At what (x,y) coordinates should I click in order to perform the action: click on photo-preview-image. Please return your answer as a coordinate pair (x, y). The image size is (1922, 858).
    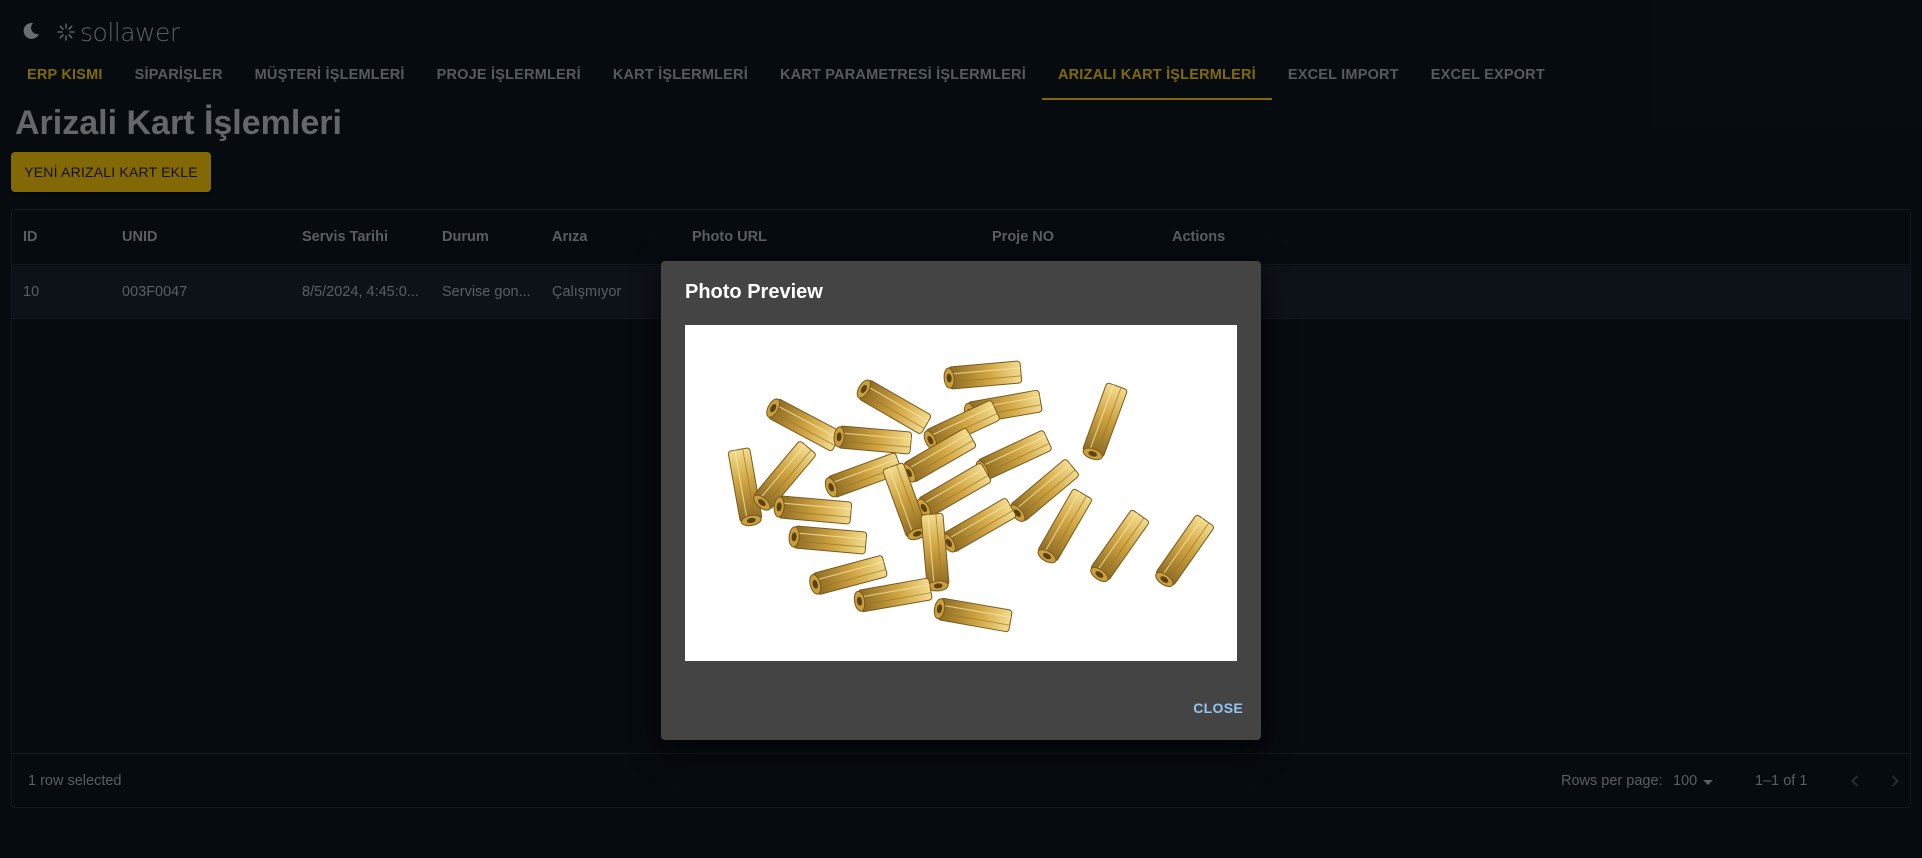
    Looking at the image, I should click on (961, 493).